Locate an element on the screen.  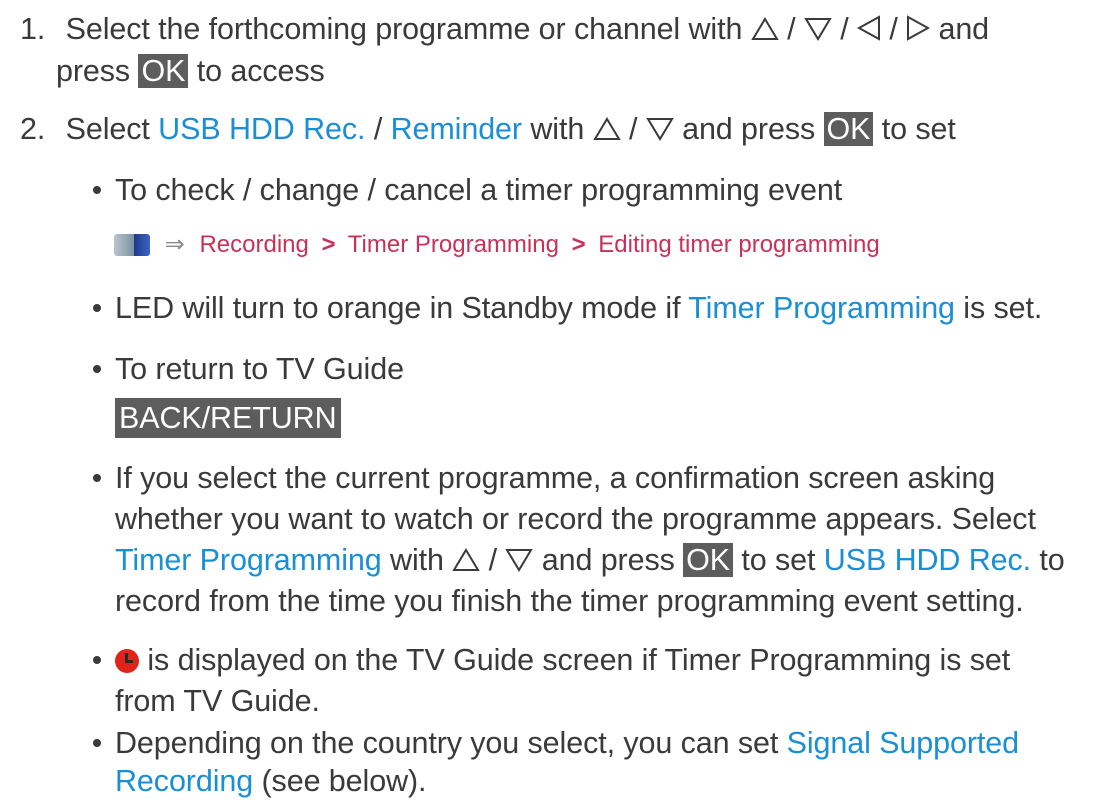
step-1-number: 1. is located at coordinates (33, 29).